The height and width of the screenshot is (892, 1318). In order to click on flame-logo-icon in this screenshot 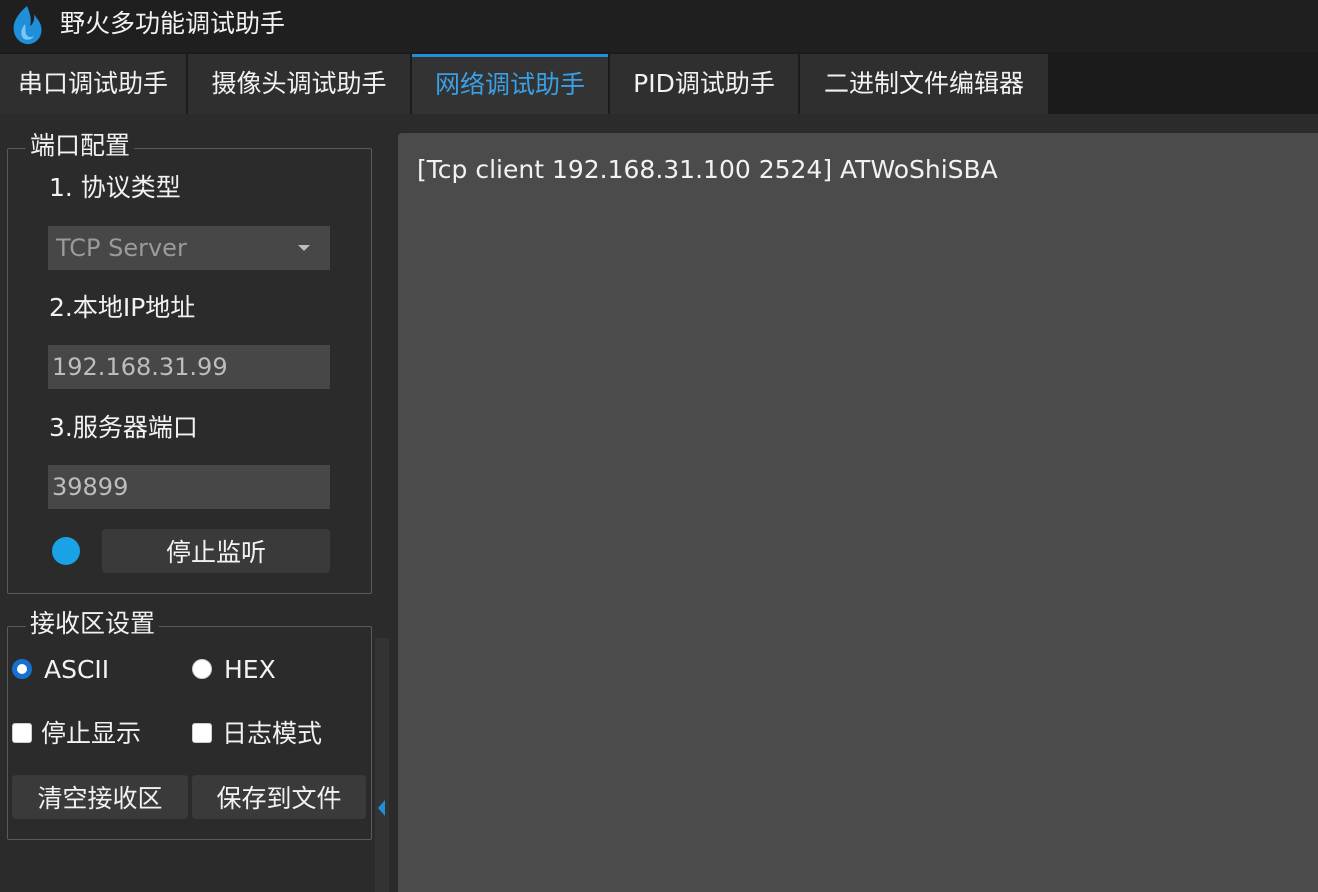, I will do `click(27, 25)`.